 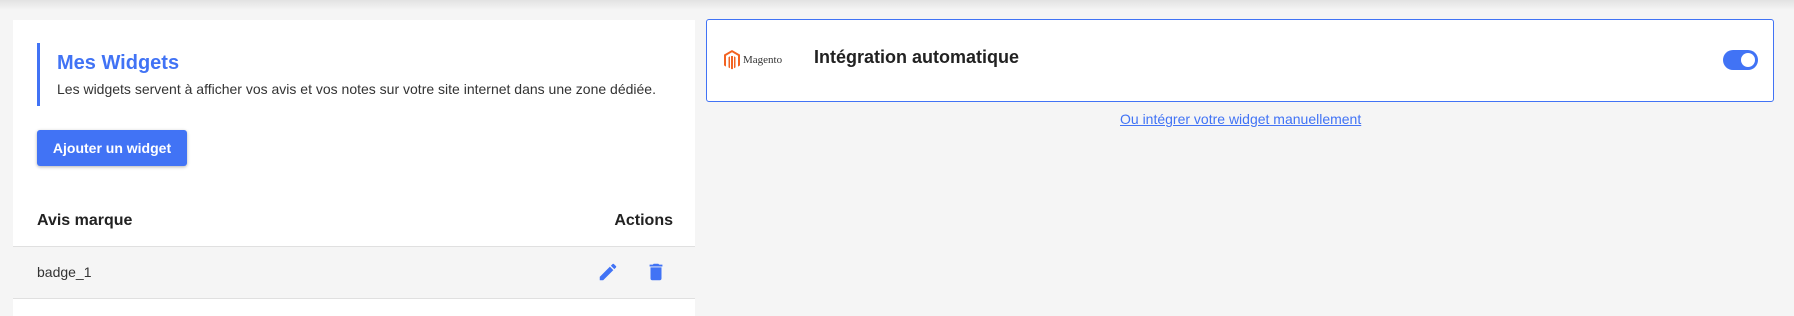 What do you see at coordinates (354, 273) in the screenshot?
I see `table-row: badge_1` at bounding box center [354, 273].